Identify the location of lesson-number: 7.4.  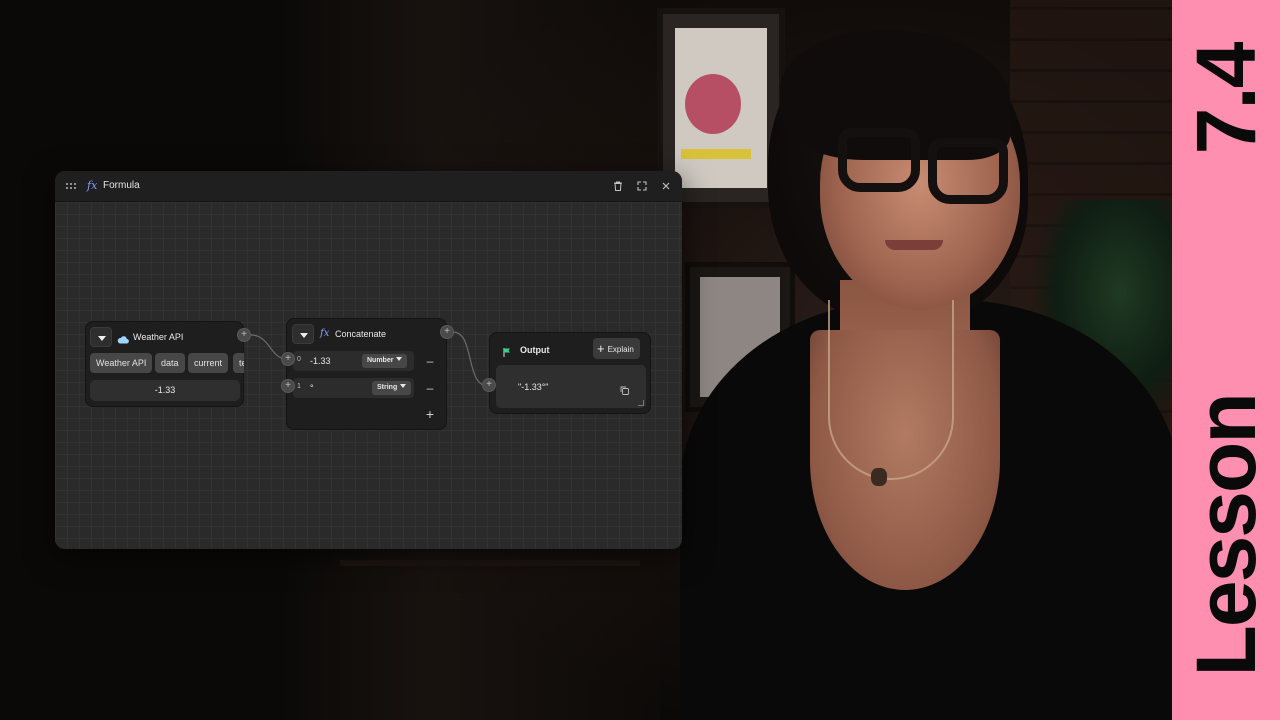
(1226, 99).